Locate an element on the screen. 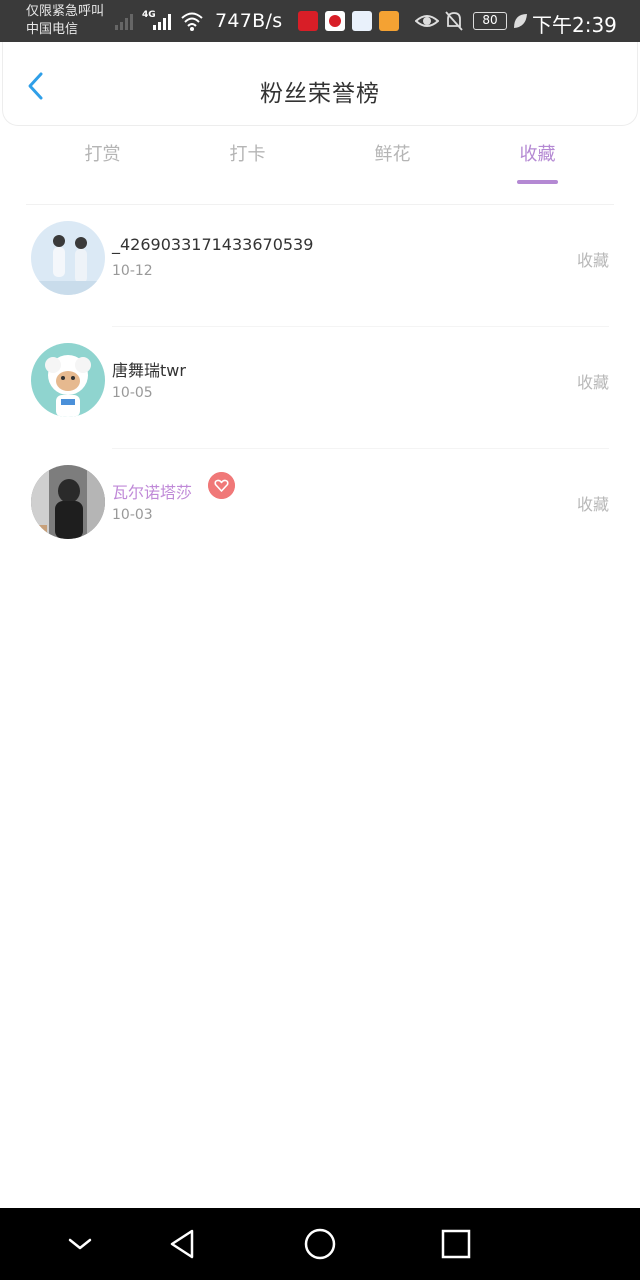 The width and height of the screenshot is (640, 1280). wifi-icon is located at coordinates (192, 21).